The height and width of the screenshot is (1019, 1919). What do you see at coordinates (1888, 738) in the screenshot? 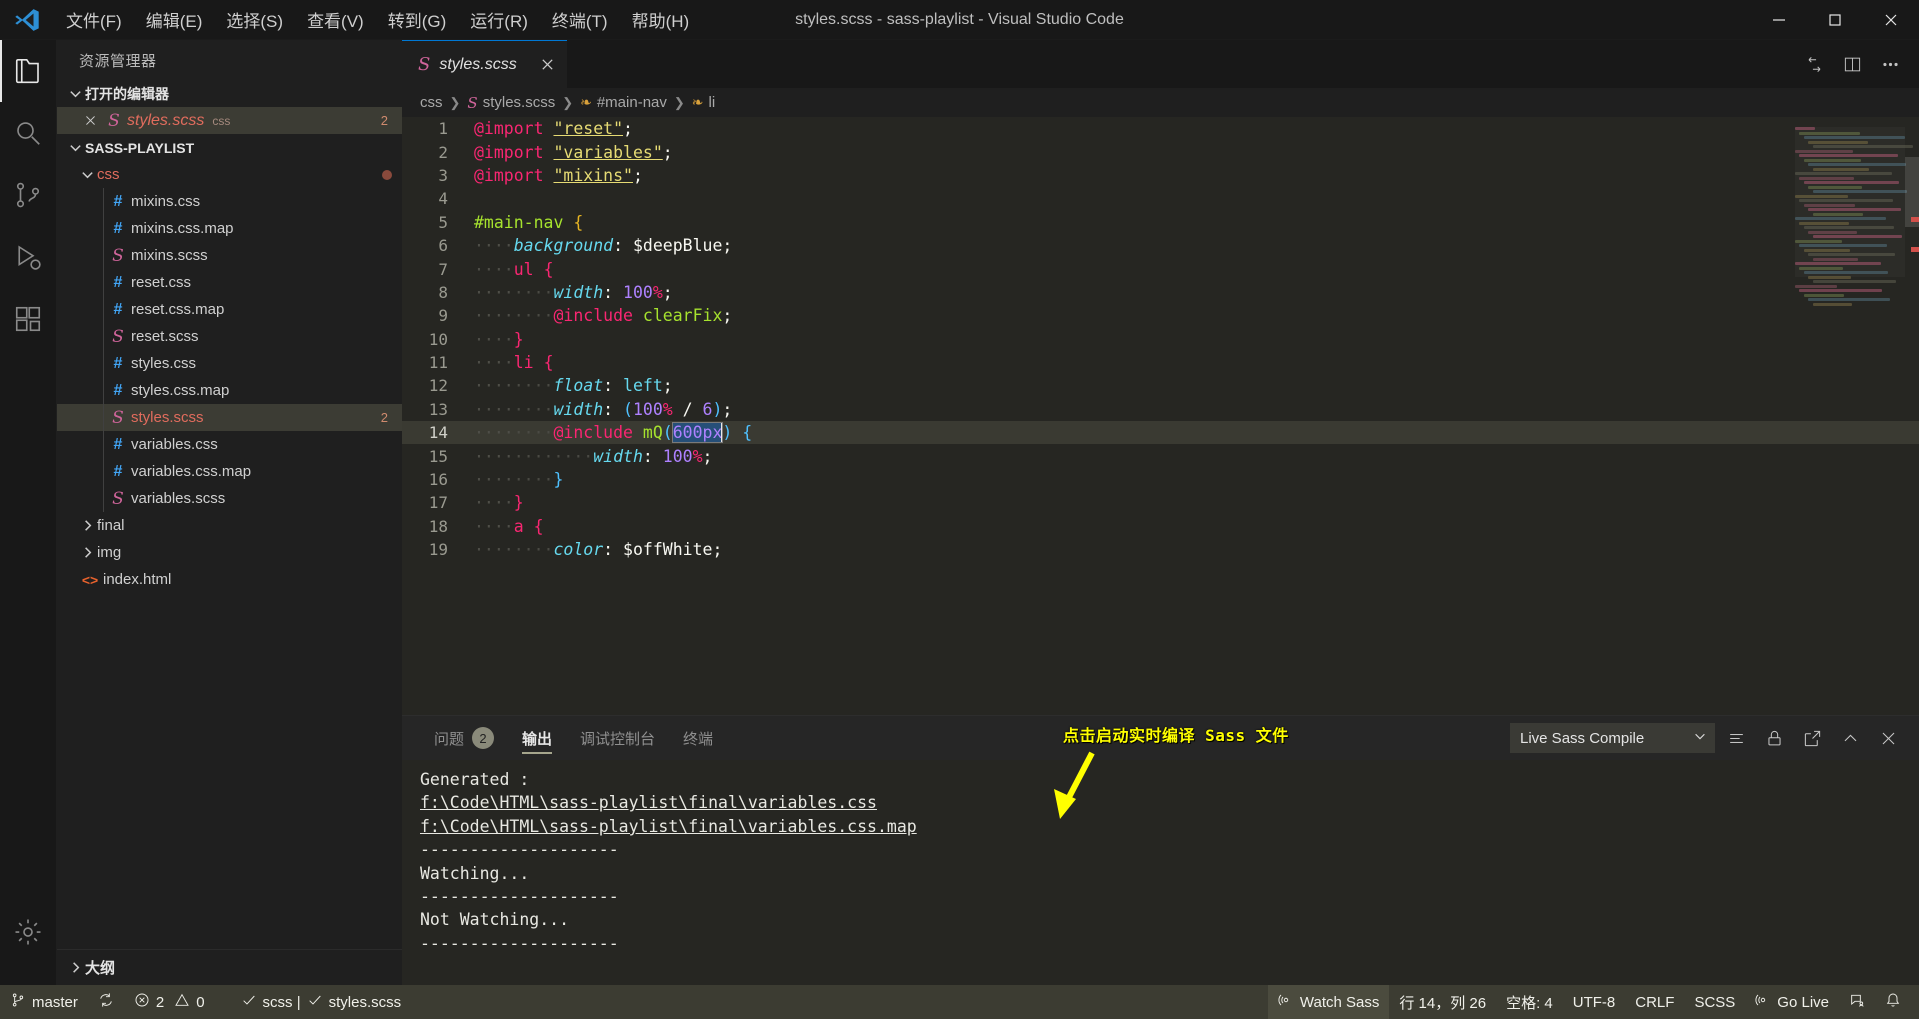
I see `close-panel-icon` at bounding box center [1888, 738].